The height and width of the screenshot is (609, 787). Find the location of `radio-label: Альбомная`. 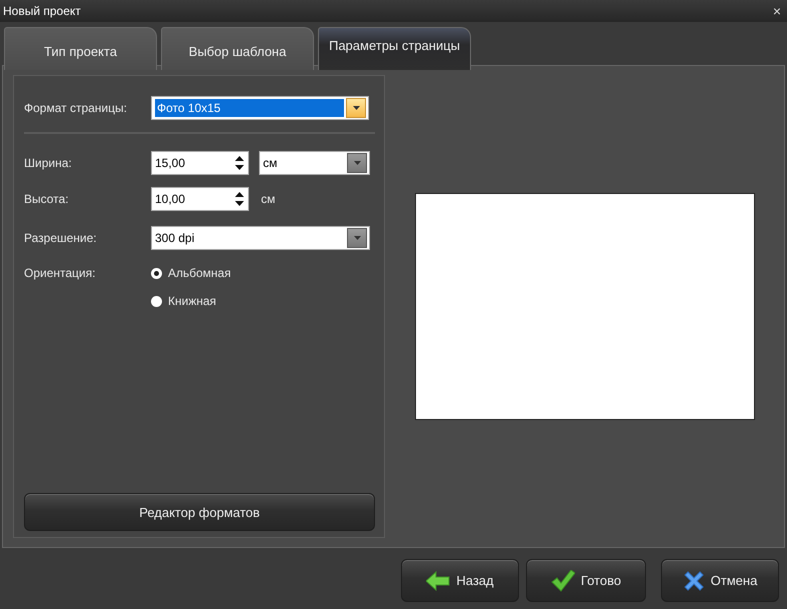

radio-label: Альбомная is located at coordinates (199, 273).